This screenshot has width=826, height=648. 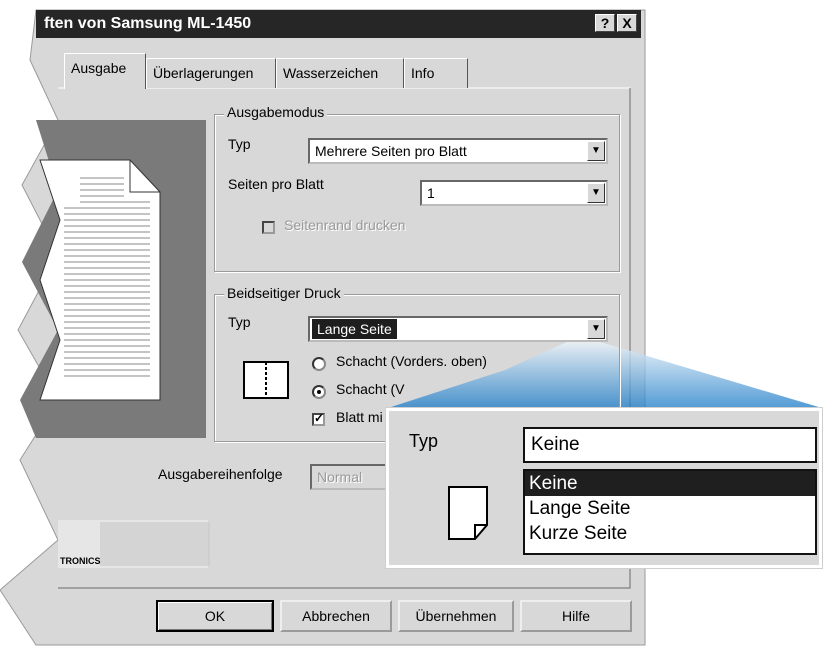 What do you see at coordinates (351, 477) in the screenshot?
I see `ausgabereihenfolge-select: Normal` at bounding box center [351, 477].